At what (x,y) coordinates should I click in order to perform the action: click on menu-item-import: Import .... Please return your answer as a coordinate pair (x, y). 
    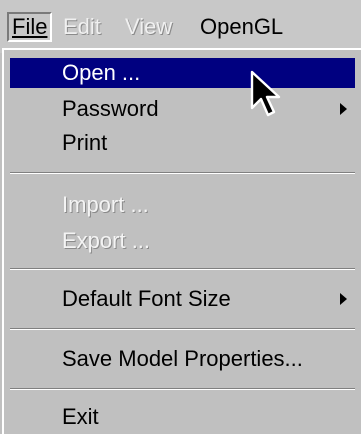
    Looking at the image, I should click on (182, 205).